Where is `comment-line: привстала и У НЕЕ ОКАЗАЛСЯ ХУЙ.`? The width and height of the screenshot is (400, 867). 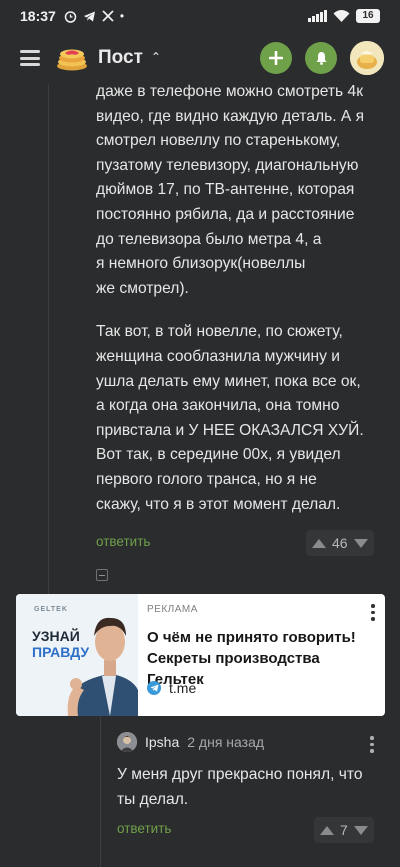 comment-line: привстала и У НЕЕ ОКАЗАЛСЯ ХУЙ. is located at coordinates (230, 430).